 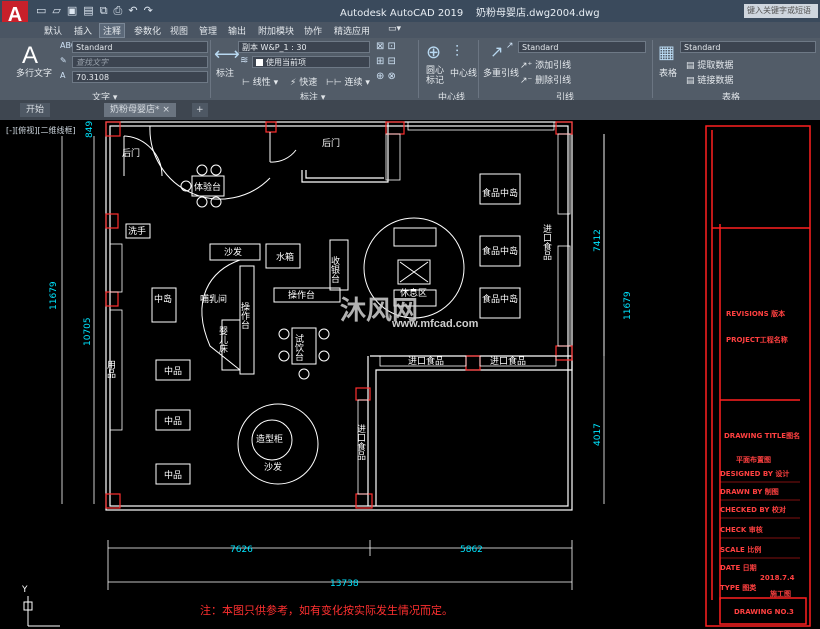 What do you see at coordinates (394, 29) in the screenshot?
I see `ribbon-options-icon: ▭▾` at bounding box center [394, 29].